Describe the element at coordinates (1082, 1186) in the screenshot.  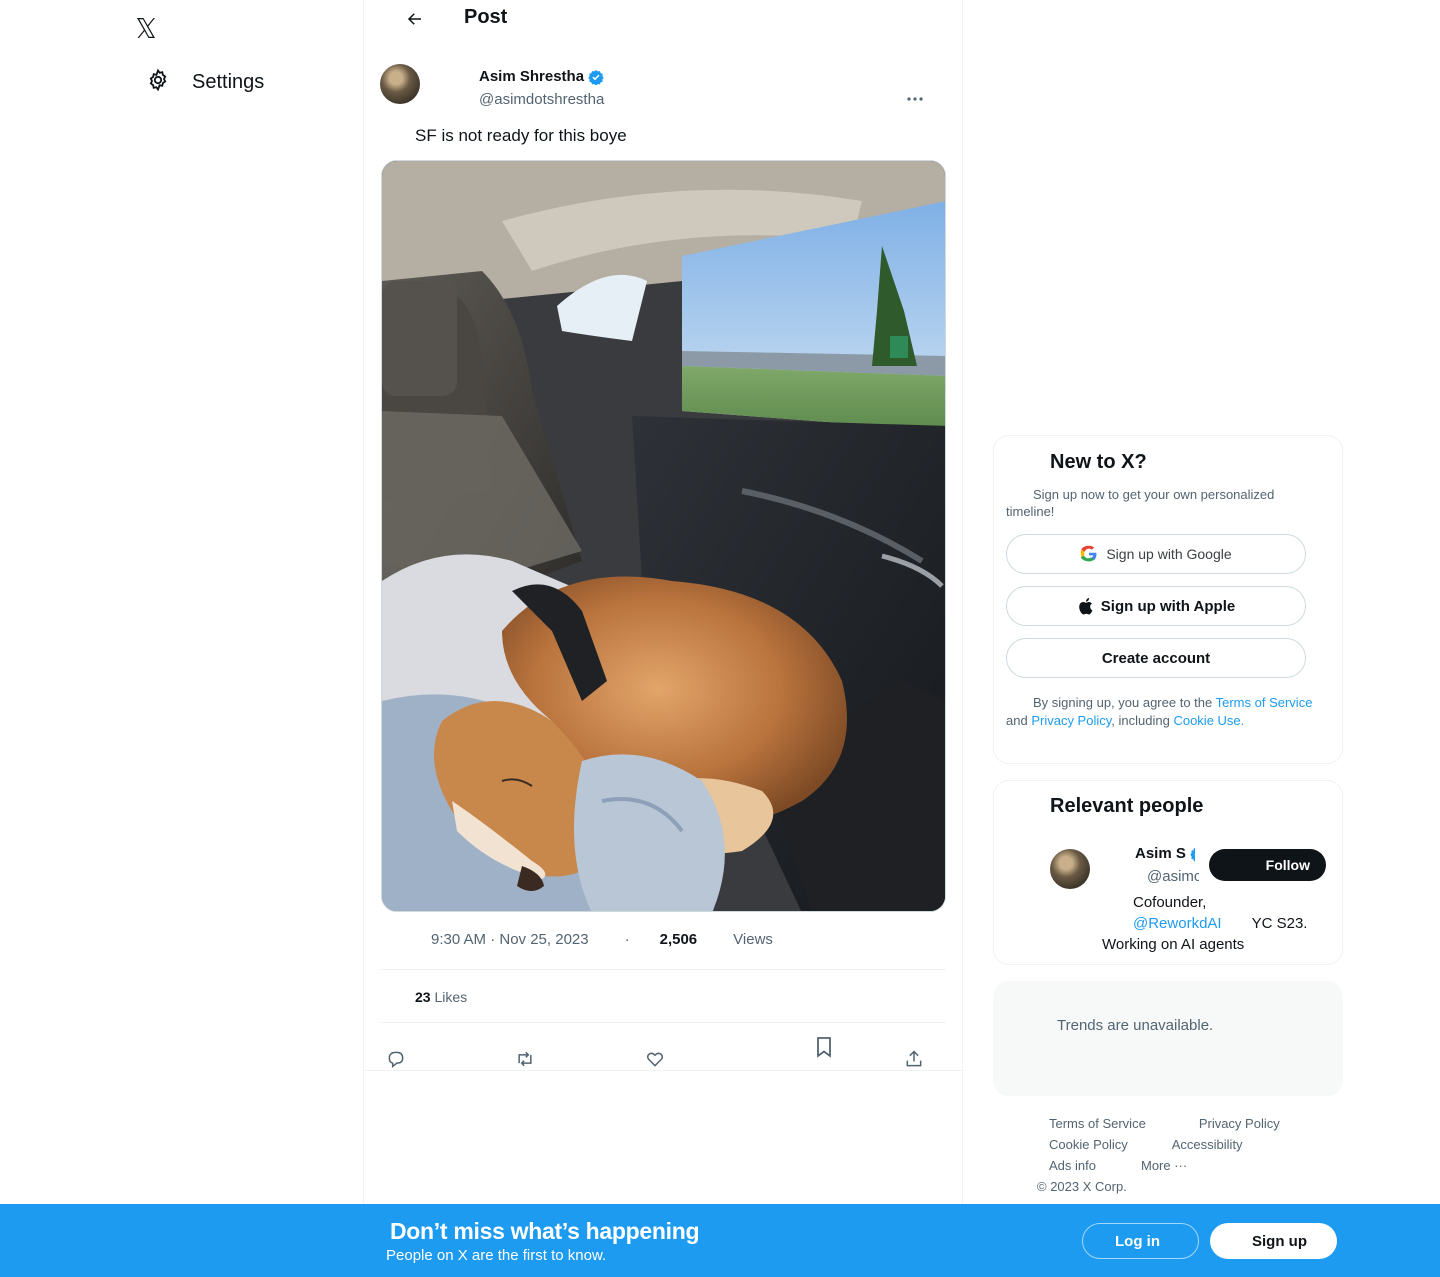
I see `footer-copyright: © 2023 X Corp.` at that location.